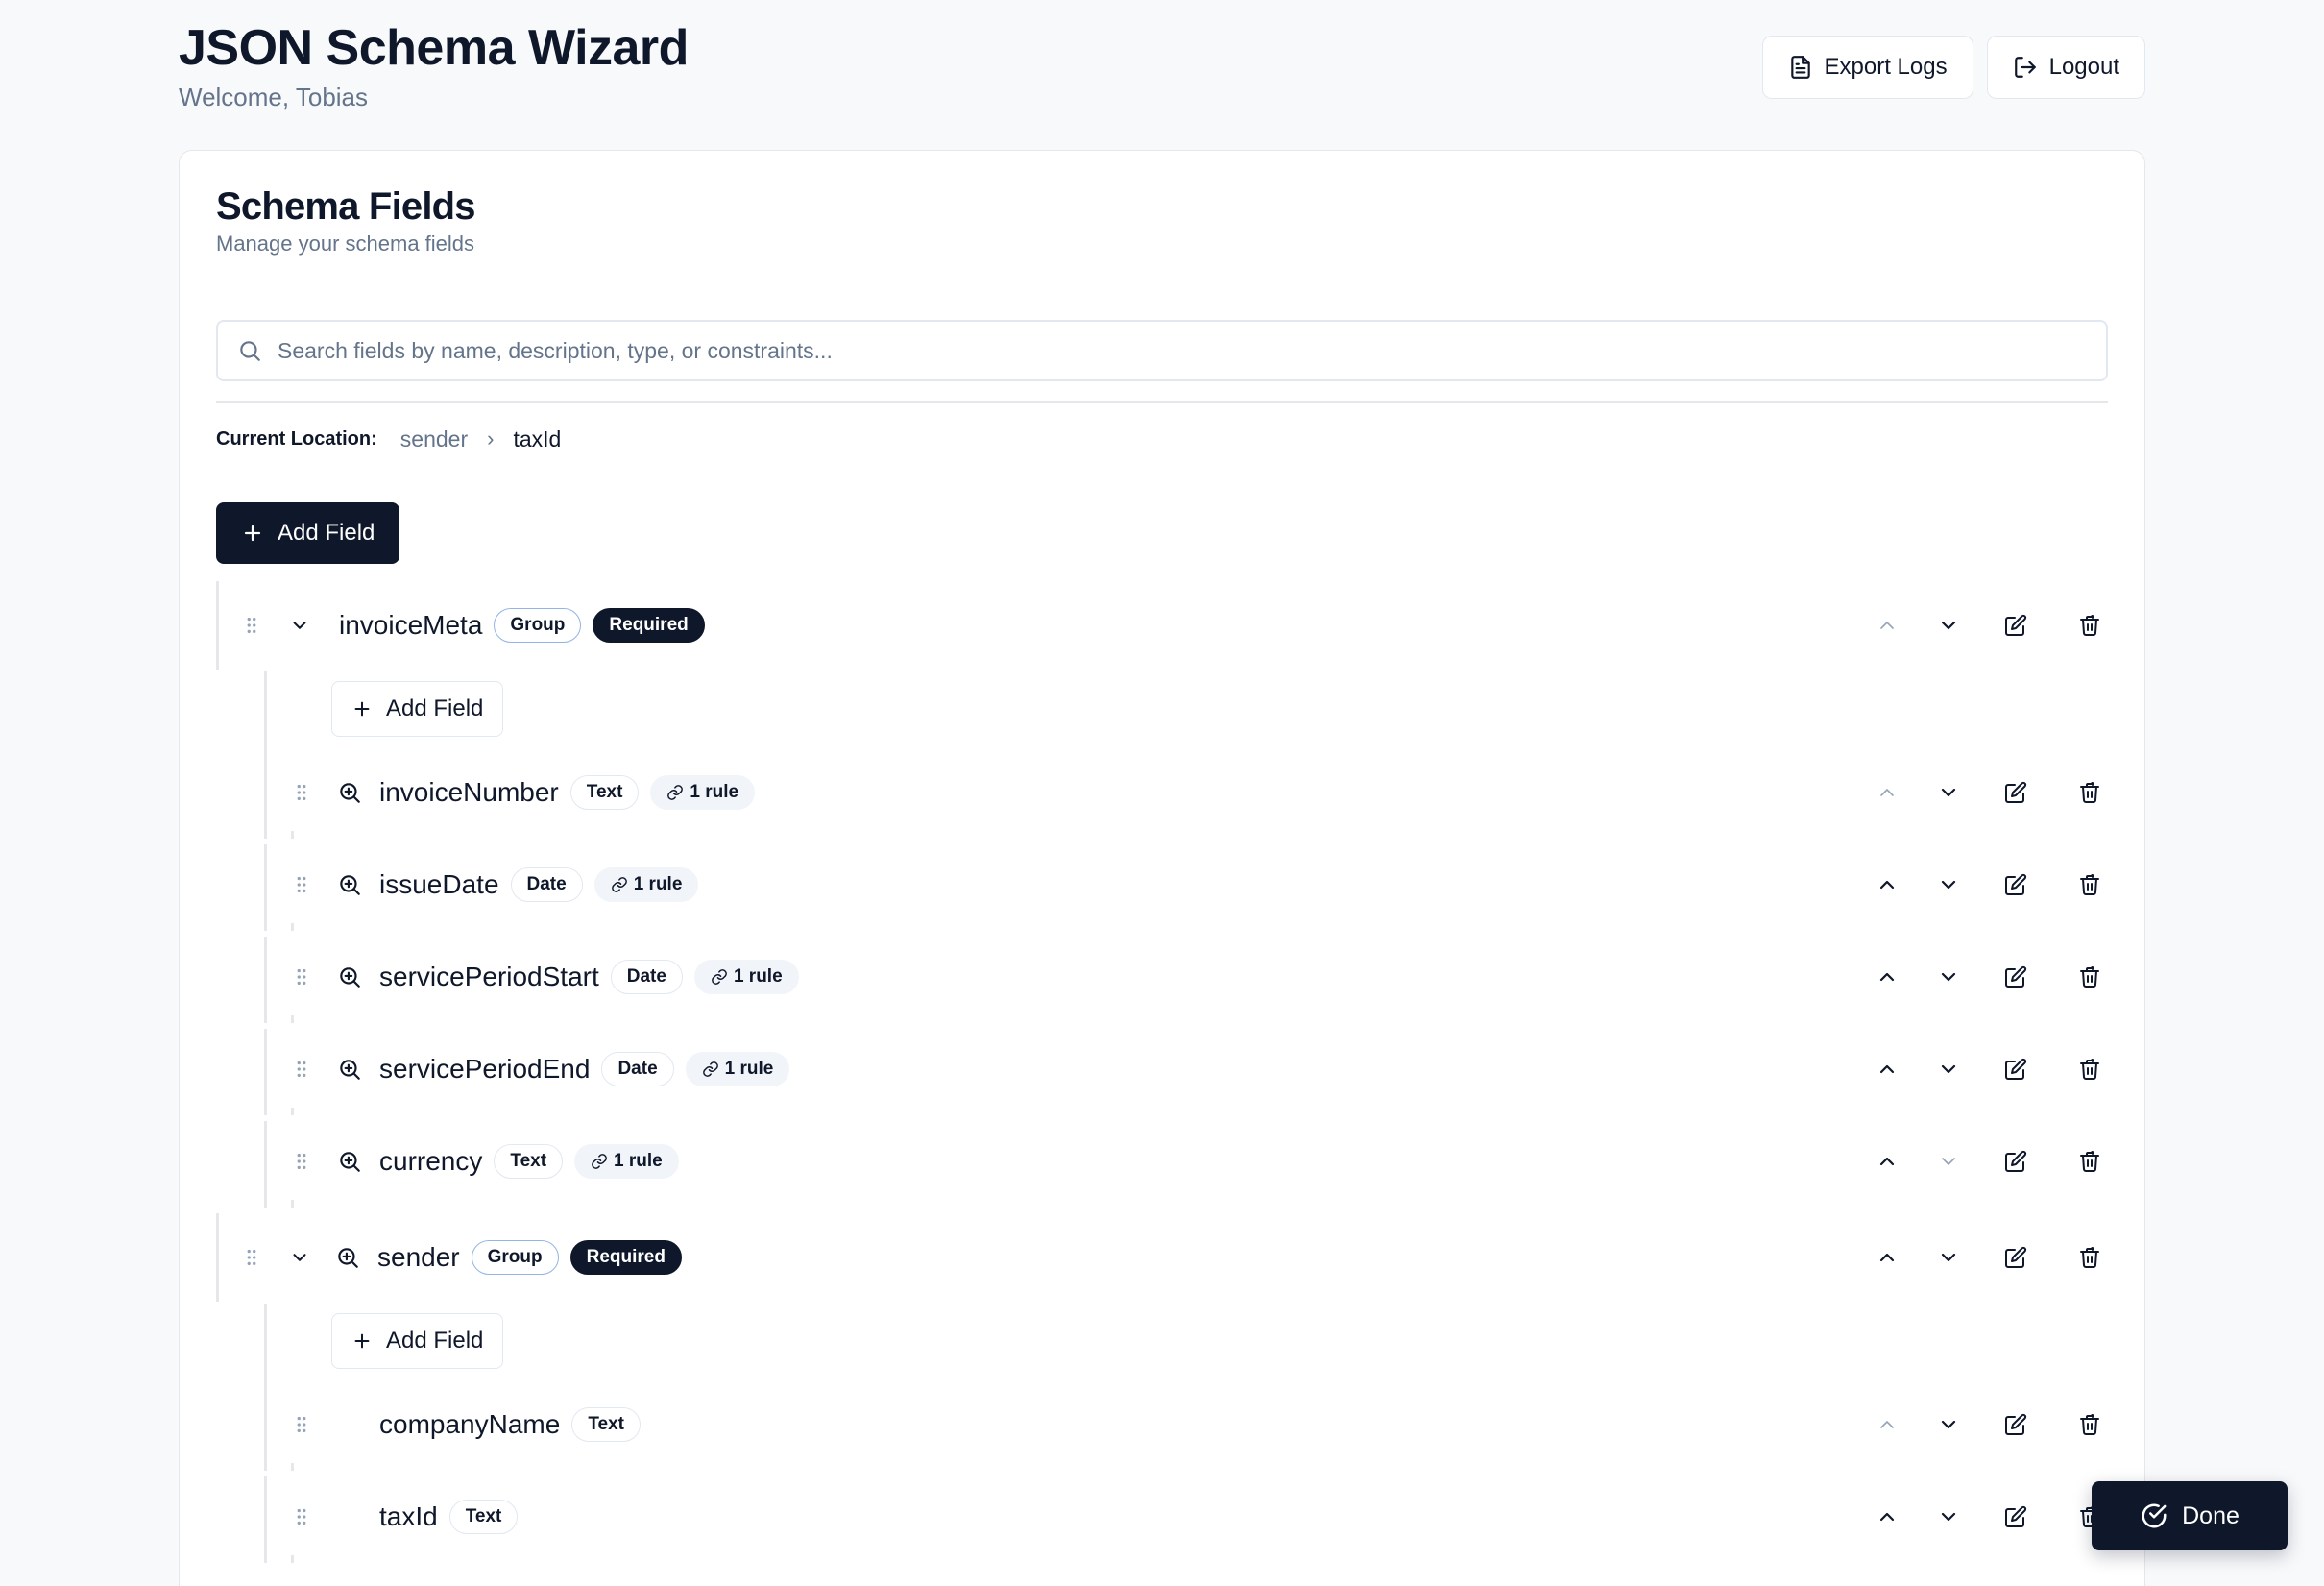 The width and height of the screenshot is (2324, 1586). Describe the element at coordinates (308, 533) in the screenshot. I see `add-field-button: Add Field` at that location.